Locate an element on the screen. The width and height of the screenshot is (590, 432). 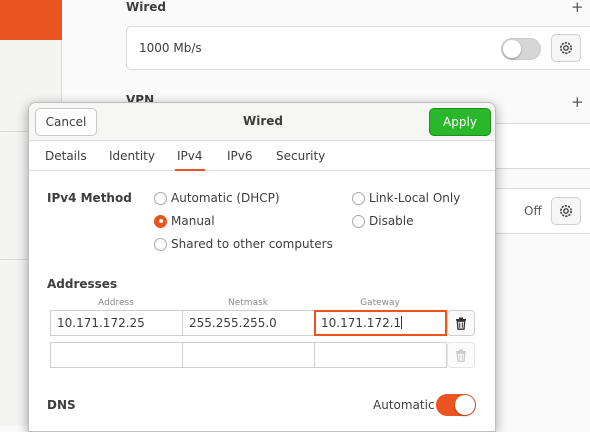
tab-security: Security is located at coordinates (300, 156).